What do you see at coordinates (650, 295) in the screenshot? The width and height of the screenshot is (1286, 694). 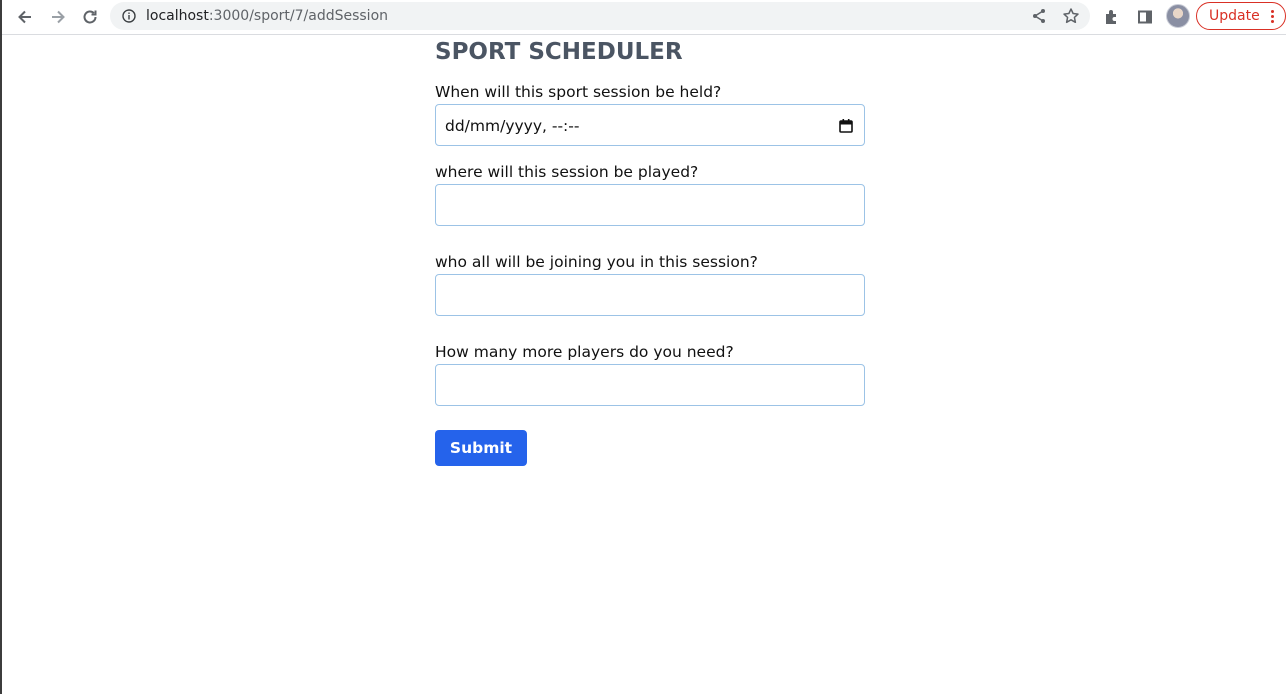 I see `players-joining-input` at bounding box center [650, 295].